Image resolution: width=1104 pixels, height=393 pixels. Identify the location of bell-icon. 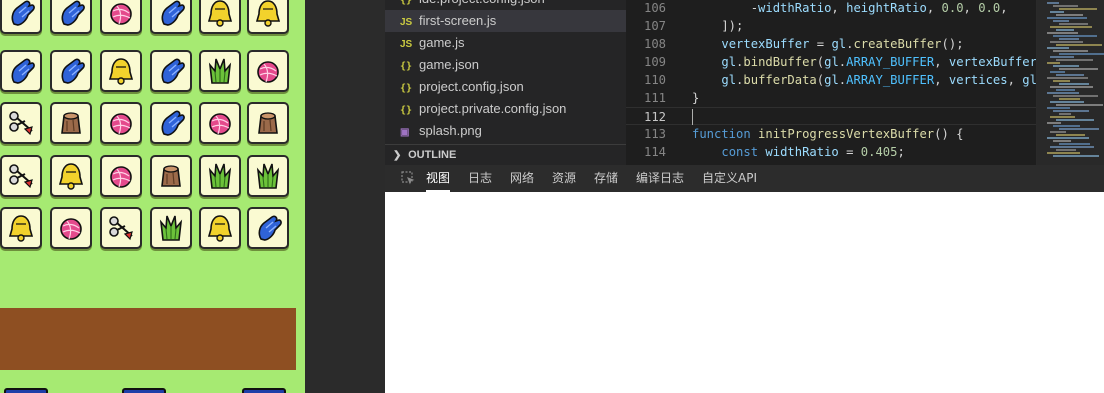
(21, 228).